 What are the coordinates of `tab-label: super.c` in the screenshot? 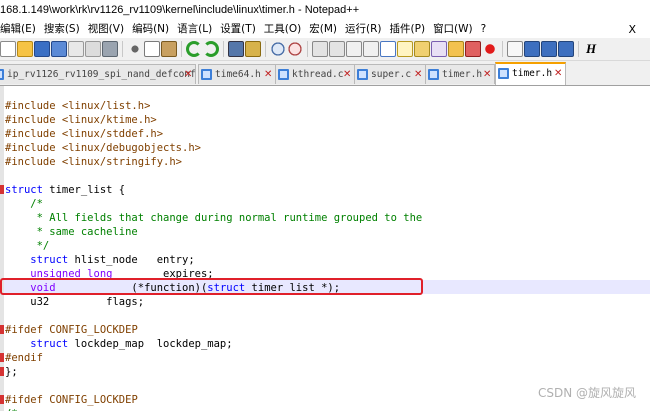 It's located at (391, 74).